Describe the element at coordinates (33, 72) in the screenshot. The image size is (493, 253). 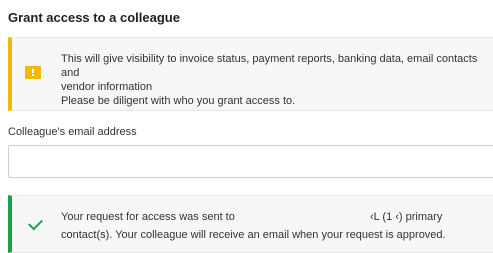
I see `warning-icon` at that location.